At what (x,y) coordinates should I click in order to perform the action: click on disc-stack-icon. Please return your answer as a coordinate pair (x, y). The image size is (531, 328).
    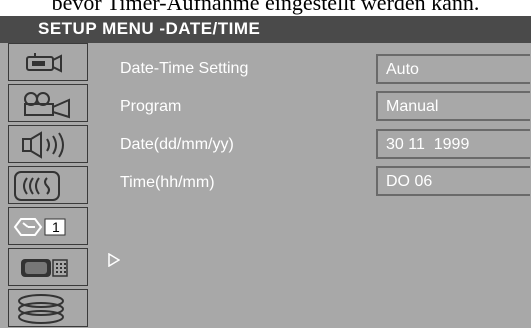
    Looking at the image, I should click on (41, 309).